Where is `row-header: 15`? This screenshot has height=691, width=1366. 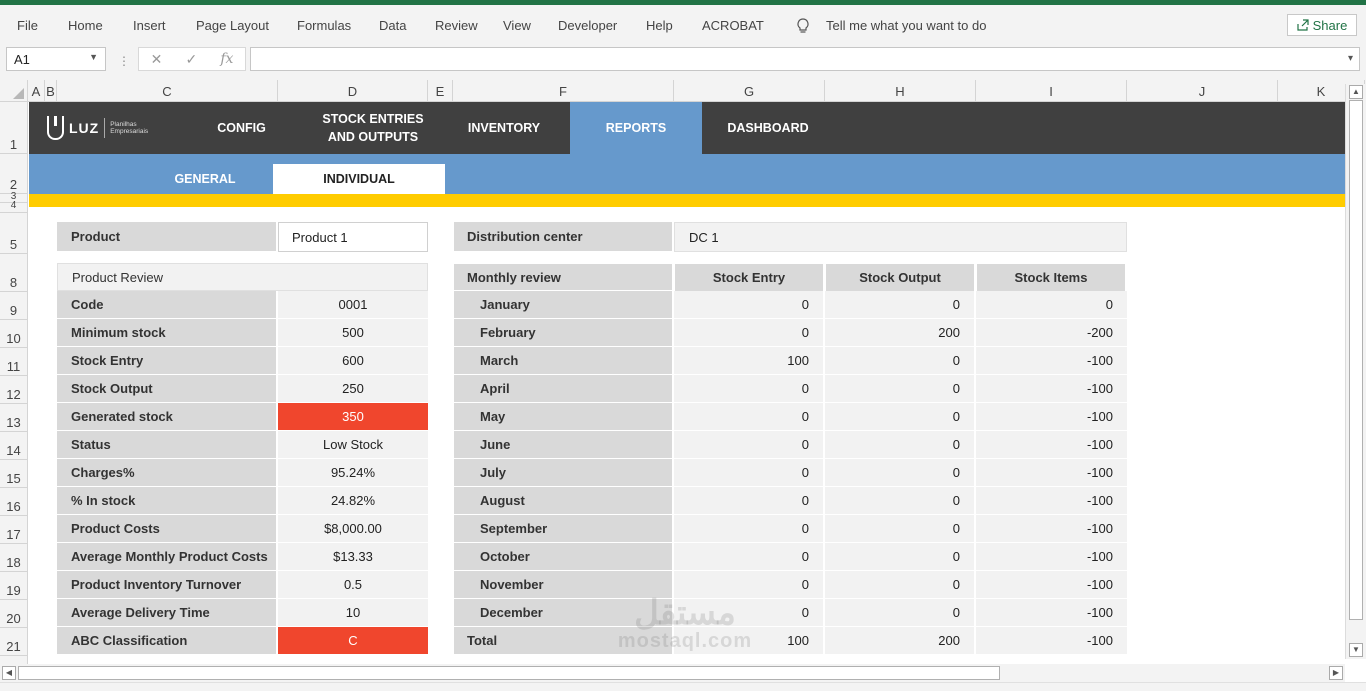
row-header: 15 is located at coordinates (14, 474).